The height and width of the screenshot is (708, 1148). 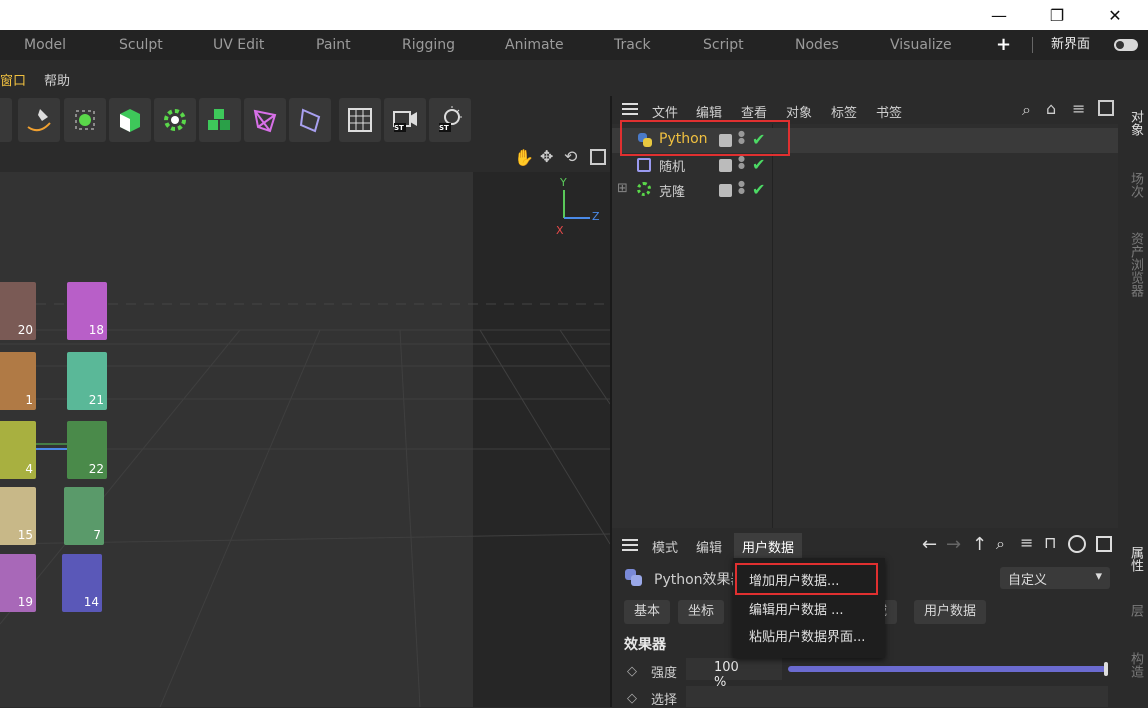 I want to click on layout-tab-script: Script, so click(x=723, y=45).